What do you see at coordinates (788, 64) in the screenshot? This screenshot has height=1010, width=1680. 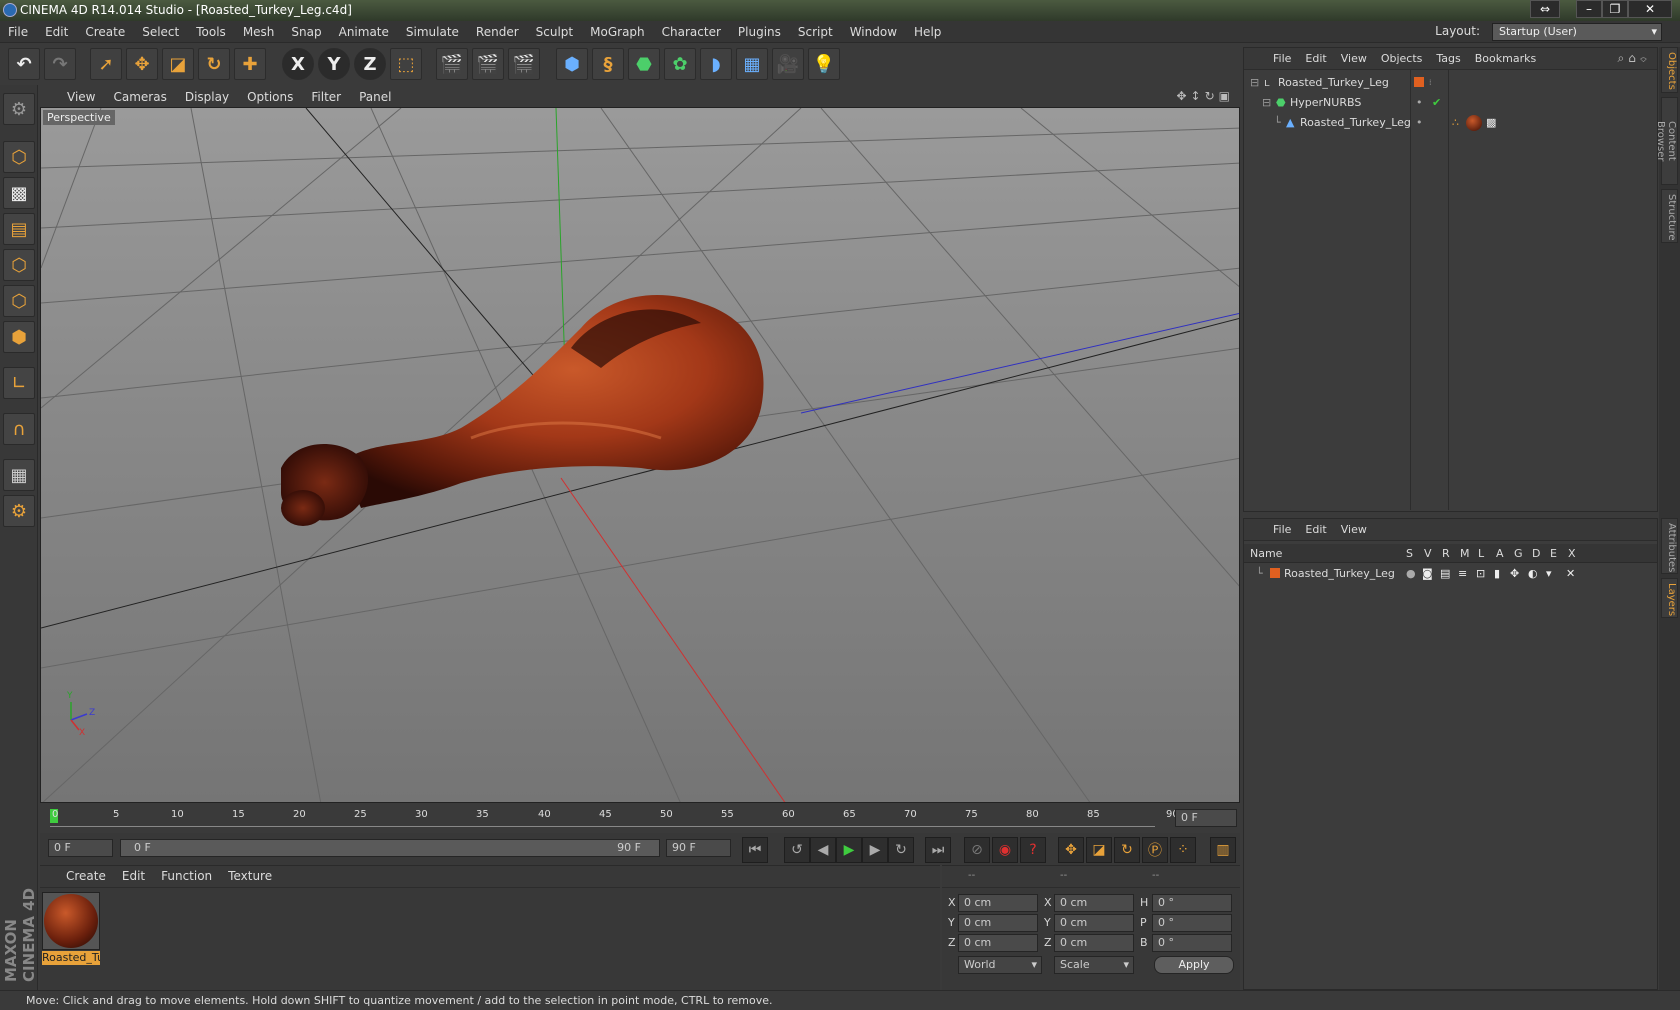 I see `camera-button: 🎥` at bounding box center [788, 64].